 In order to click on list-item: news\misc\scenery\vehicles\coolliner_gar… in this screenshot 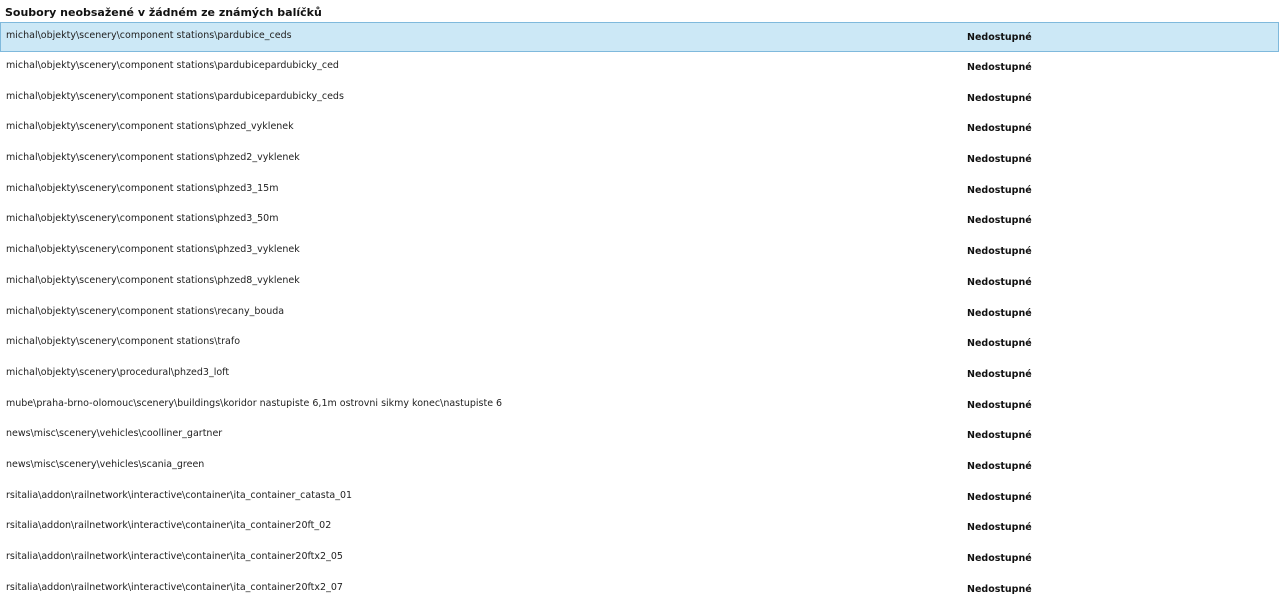, I will do `click(639, 435)`.